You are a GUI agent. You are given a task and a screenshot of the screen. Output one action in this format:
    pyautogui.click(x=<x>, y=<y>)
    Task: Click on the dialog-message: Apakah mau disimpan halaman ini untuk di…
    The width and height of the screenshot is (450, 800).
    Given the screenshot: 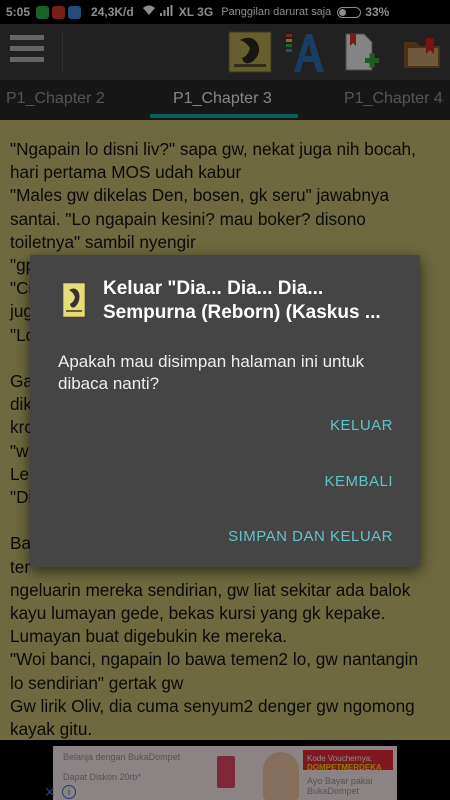 What is the action you would take?
    pyautogui.click(x=211, y=372)
    